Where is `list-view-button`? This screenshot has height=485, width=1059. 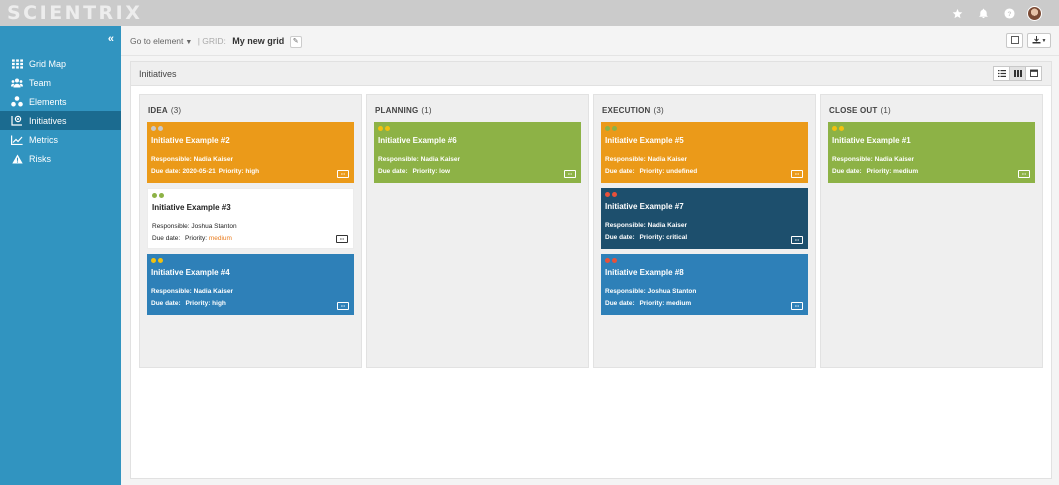
list-view-button is located at coordinates (1001, 73).